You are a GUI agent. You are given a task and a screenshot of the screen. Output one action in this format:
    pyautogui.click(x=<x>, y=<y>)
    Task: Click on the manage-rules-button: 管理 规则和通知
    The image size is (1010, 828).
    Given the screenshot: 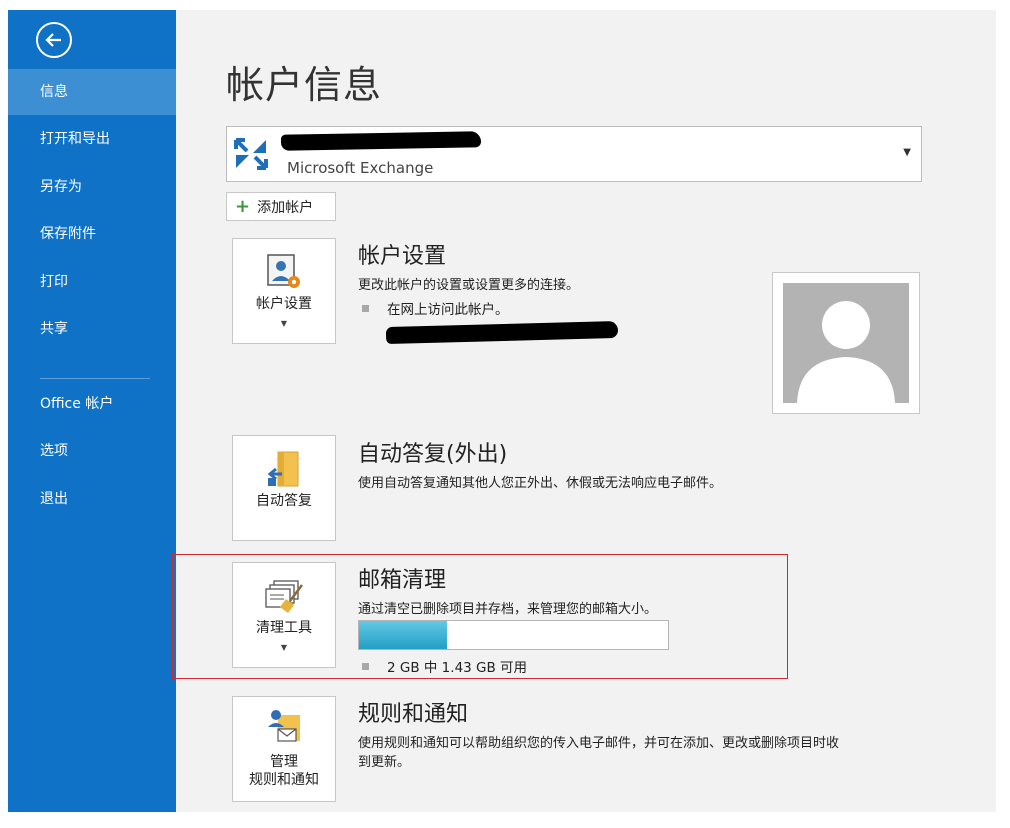 What is the action you would take?
    pyautogui.click(x=284, y=749)
    